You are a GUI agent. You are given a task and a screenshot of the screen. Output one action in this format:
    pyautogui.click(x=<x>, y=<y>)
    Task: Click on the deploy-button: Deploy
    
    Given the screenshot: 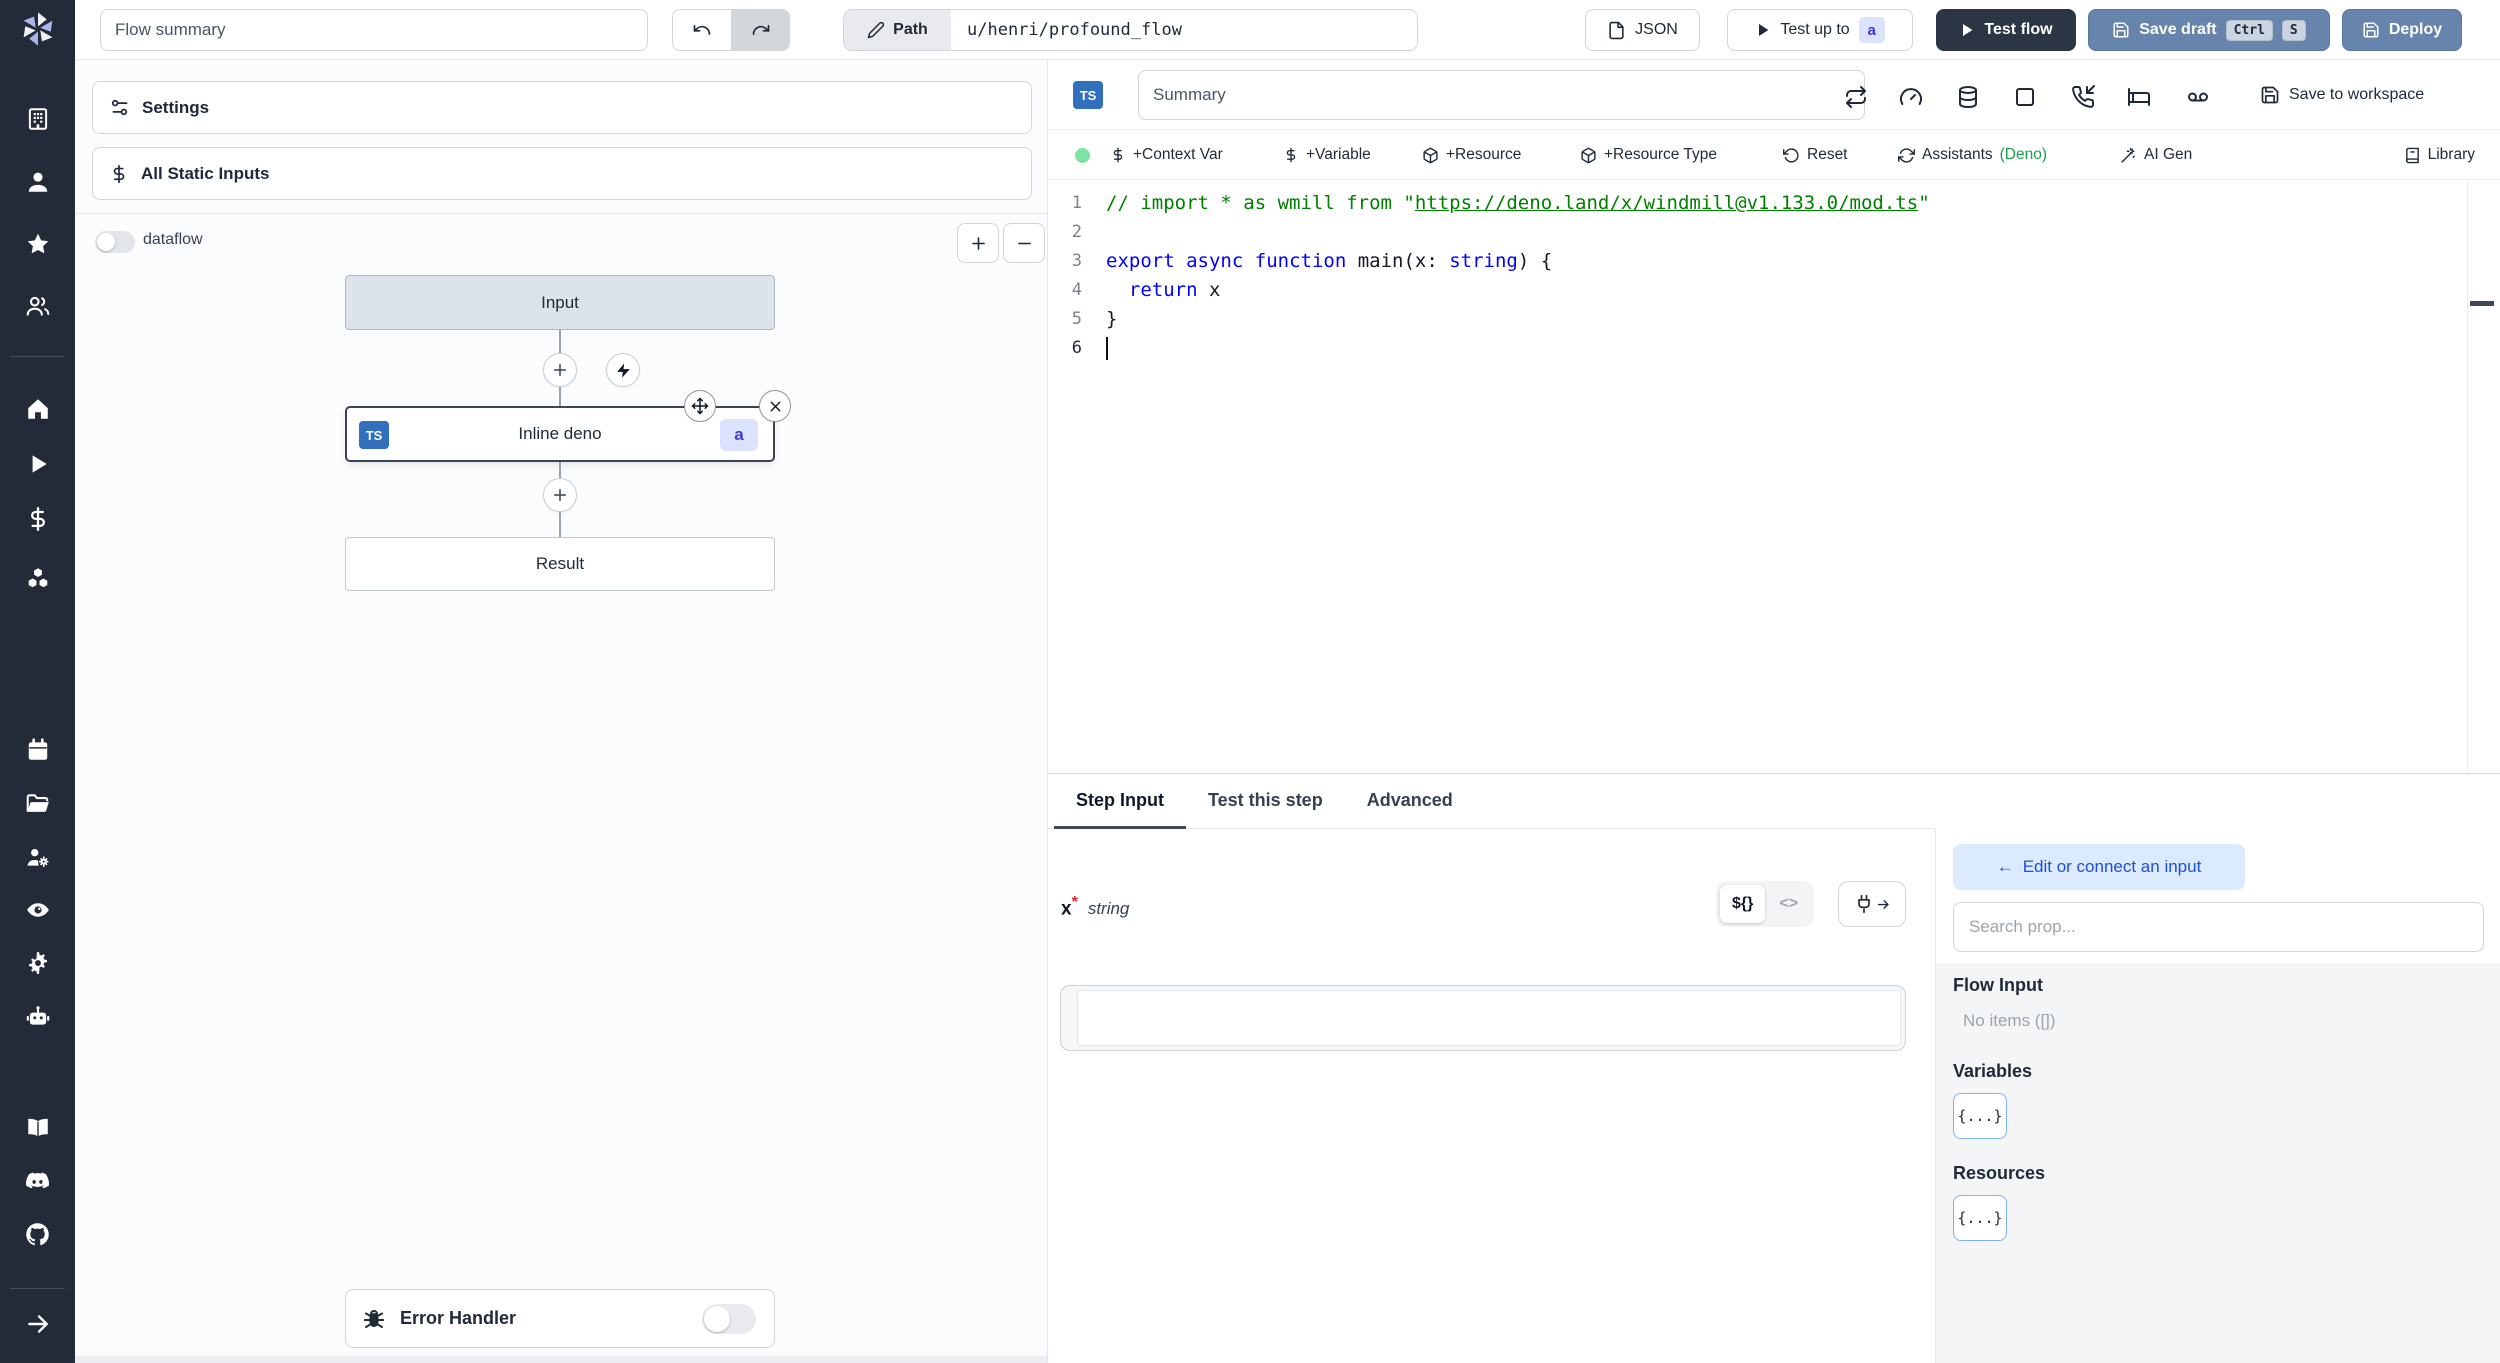 What is the action you would take?
    pyautogui.click(x=2402, y=30)
    